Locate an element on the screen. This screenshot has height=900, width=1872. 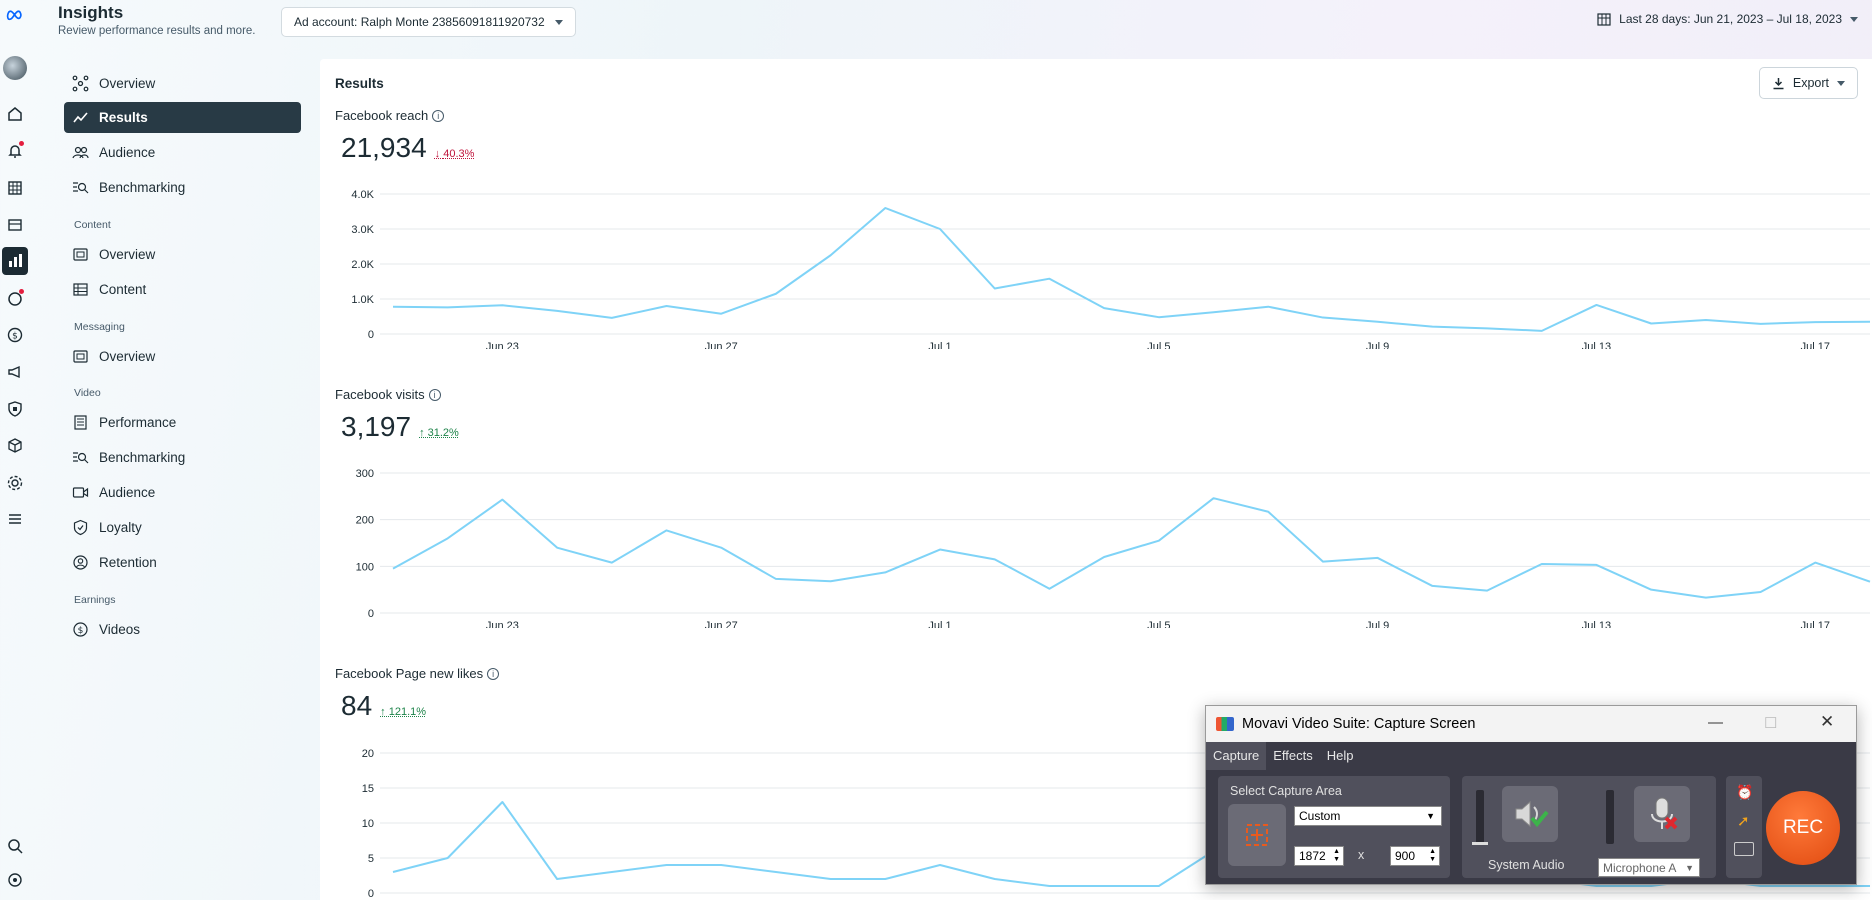
capture-width-input: 1872 ▲ ▼ is located at coordinates (1319, 856).